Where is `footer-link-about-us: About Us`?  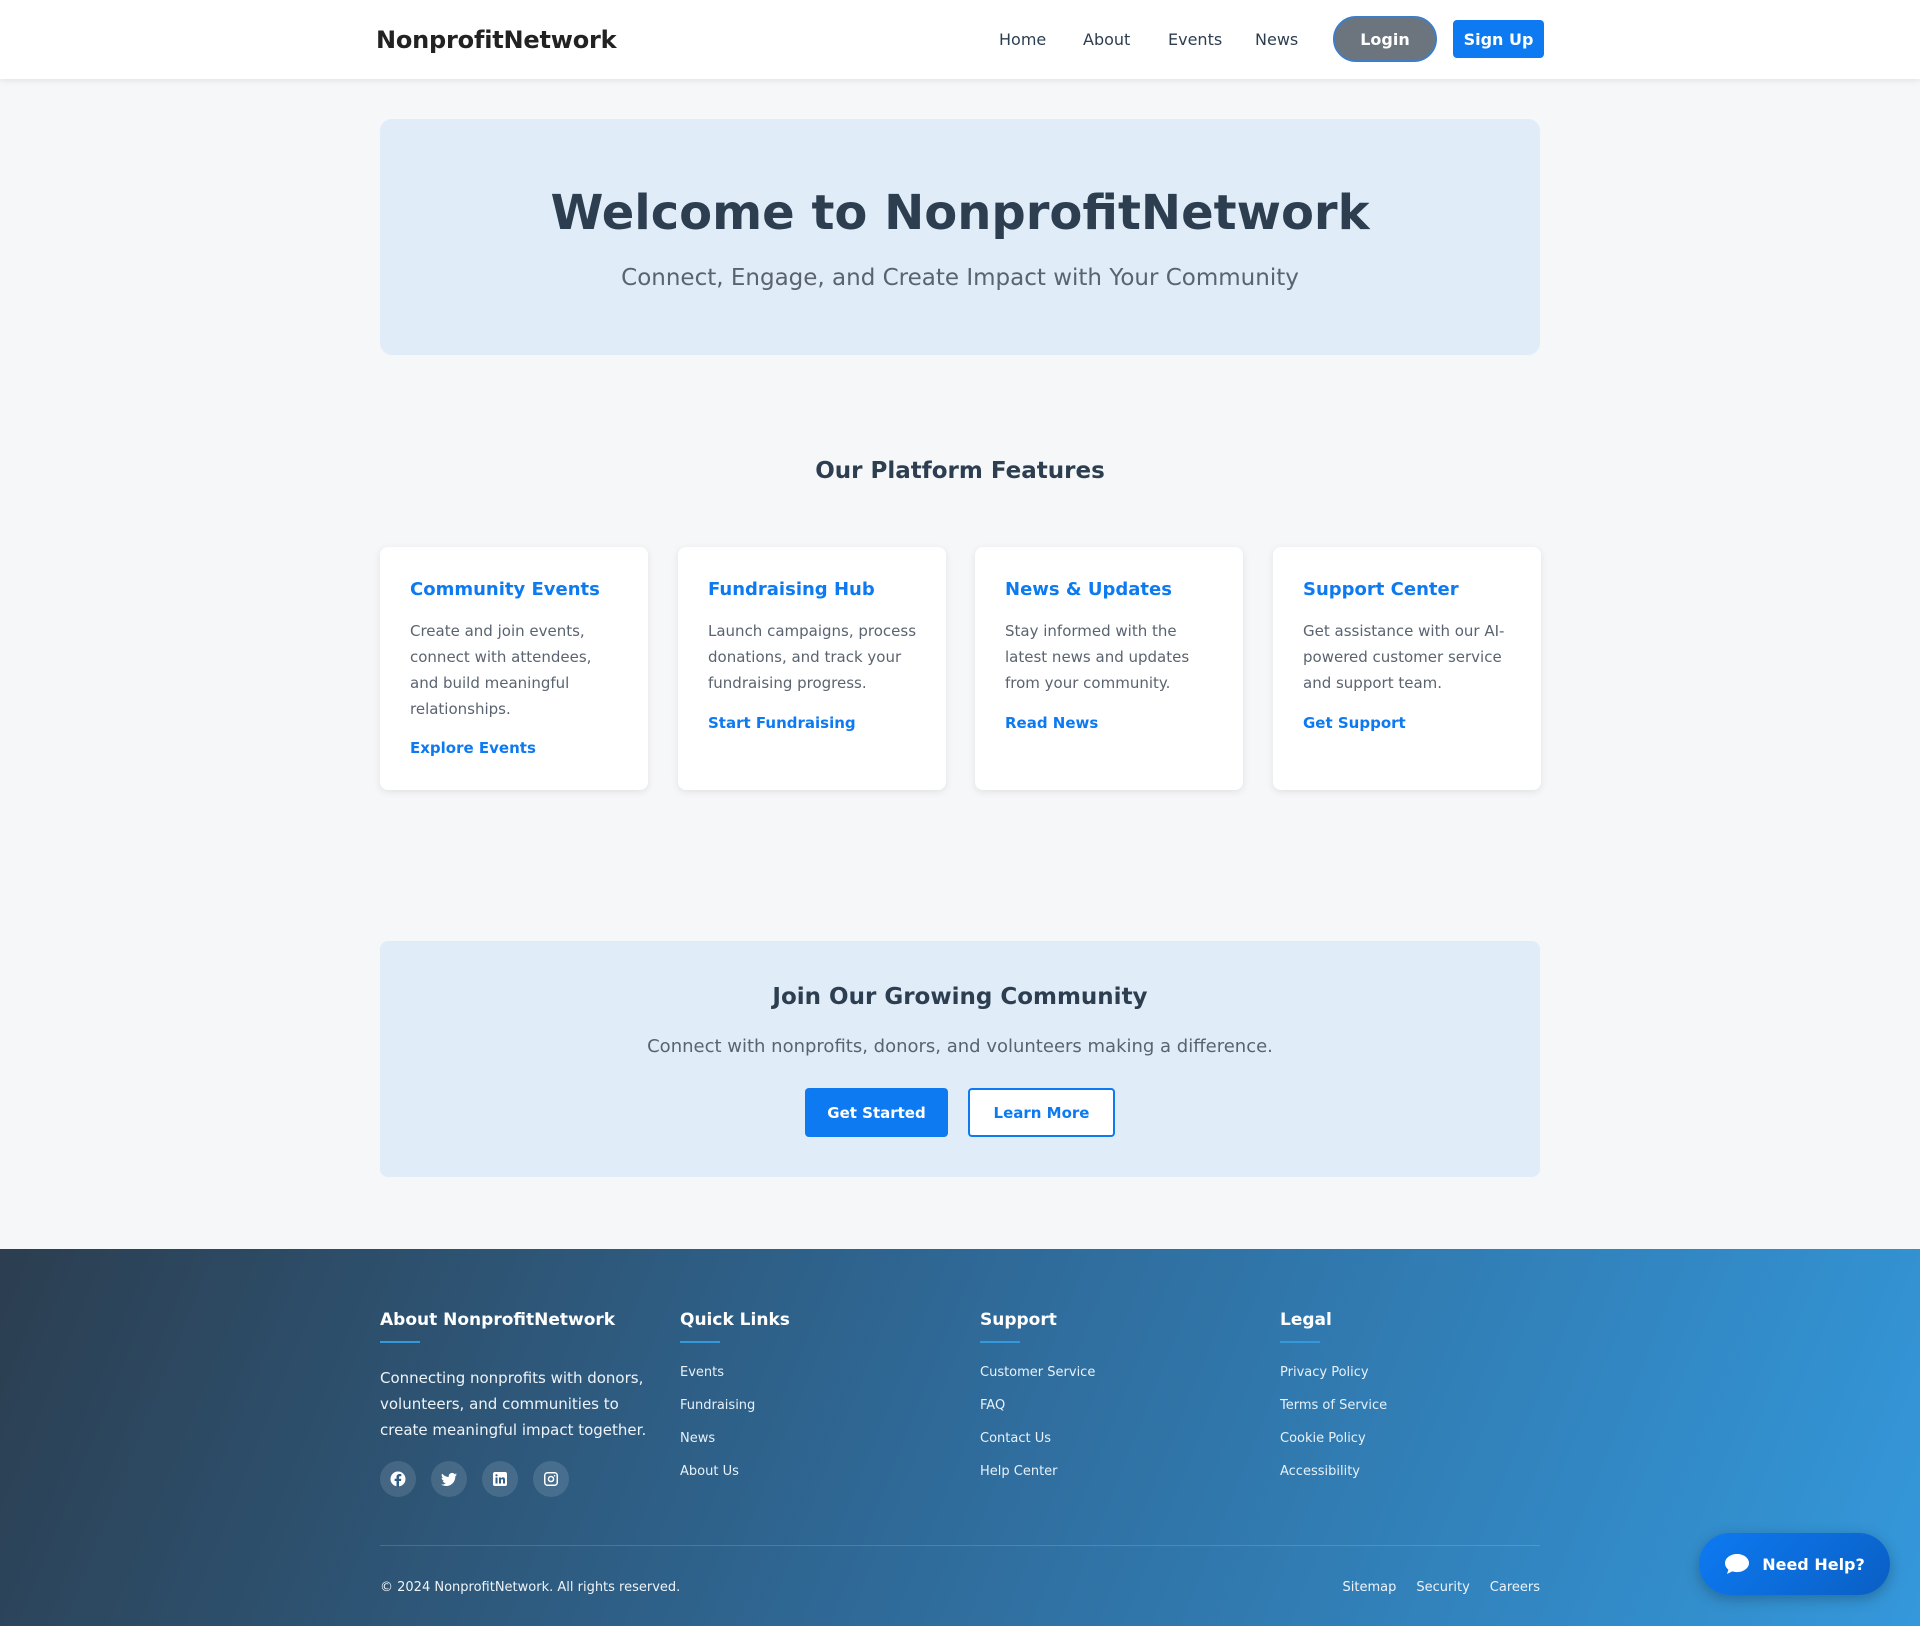 footer-link-about-us: About Us is located at coordinates (717, 1479).